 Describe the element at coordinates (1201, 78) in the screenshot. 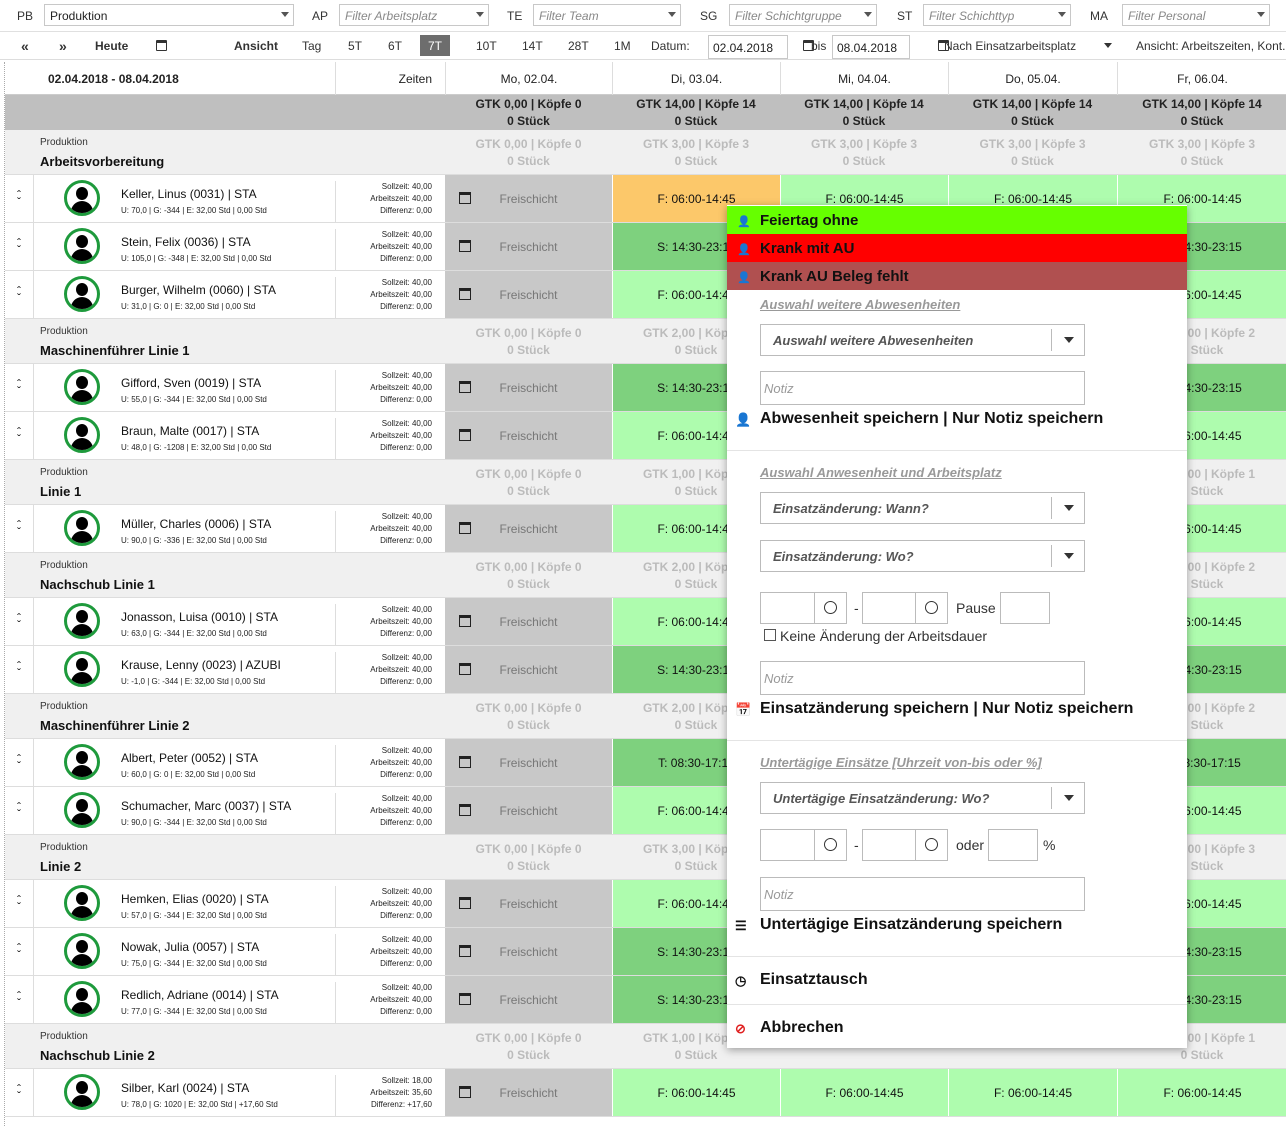

I see `day-header: Fr, 06.04.` at that location.